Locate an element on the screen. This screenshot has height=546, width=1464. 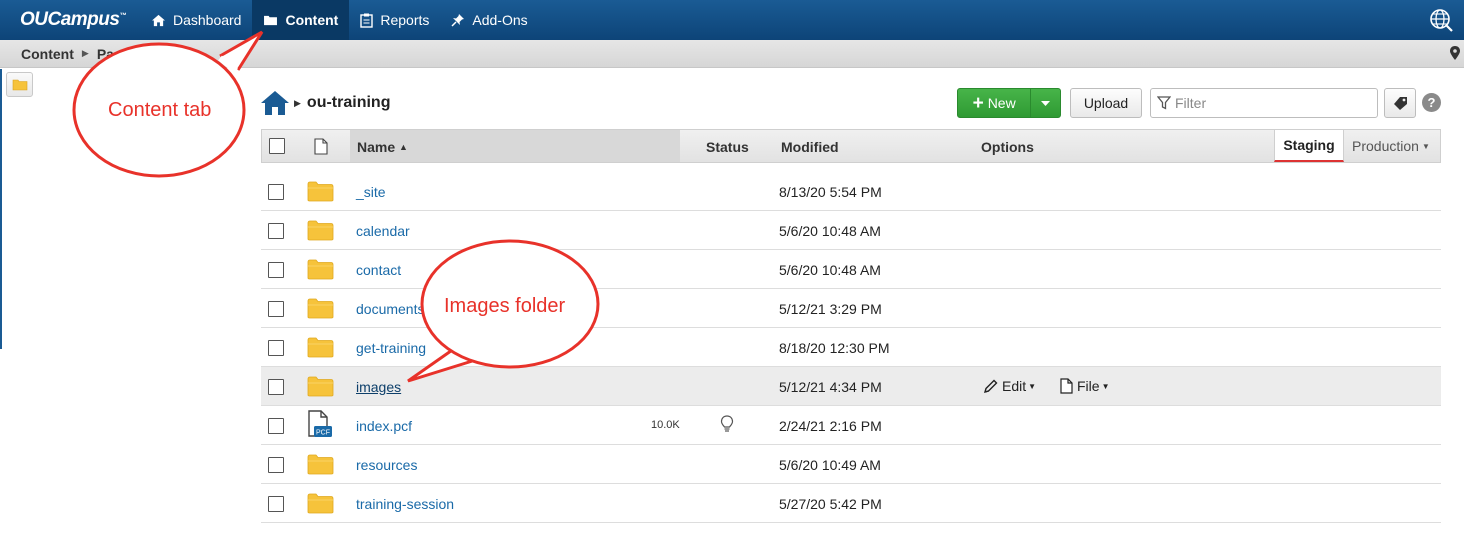
file-type-icon is located at coordinates (321, 146).